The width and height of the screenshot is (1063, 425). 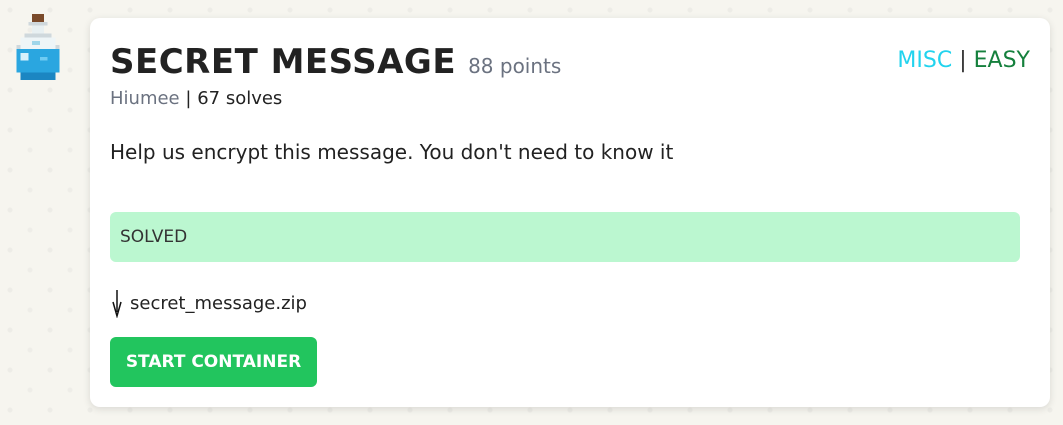 I want to click on challenge-tags: MISC | EASY, so click(x=963, y=60).